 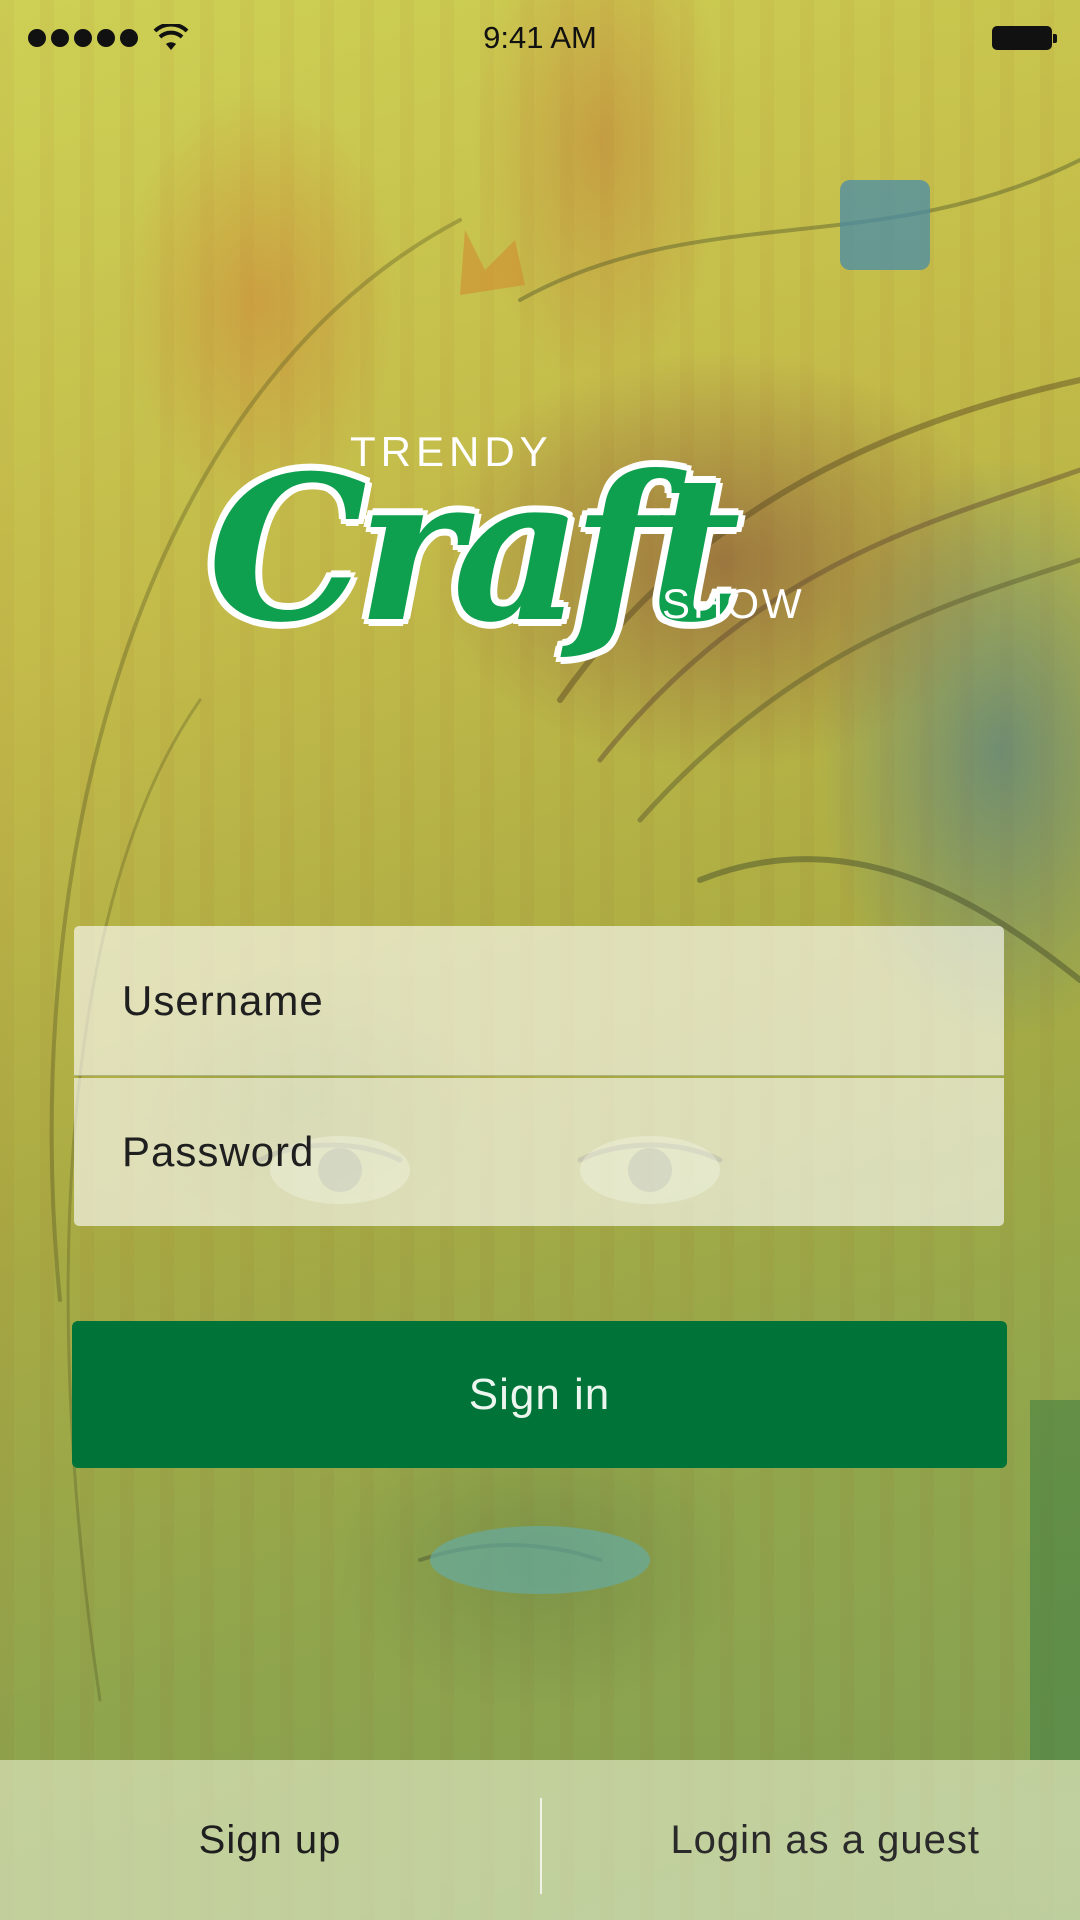 I want to click on sign-up-link: Sign up, so click(x=270, y=1840).